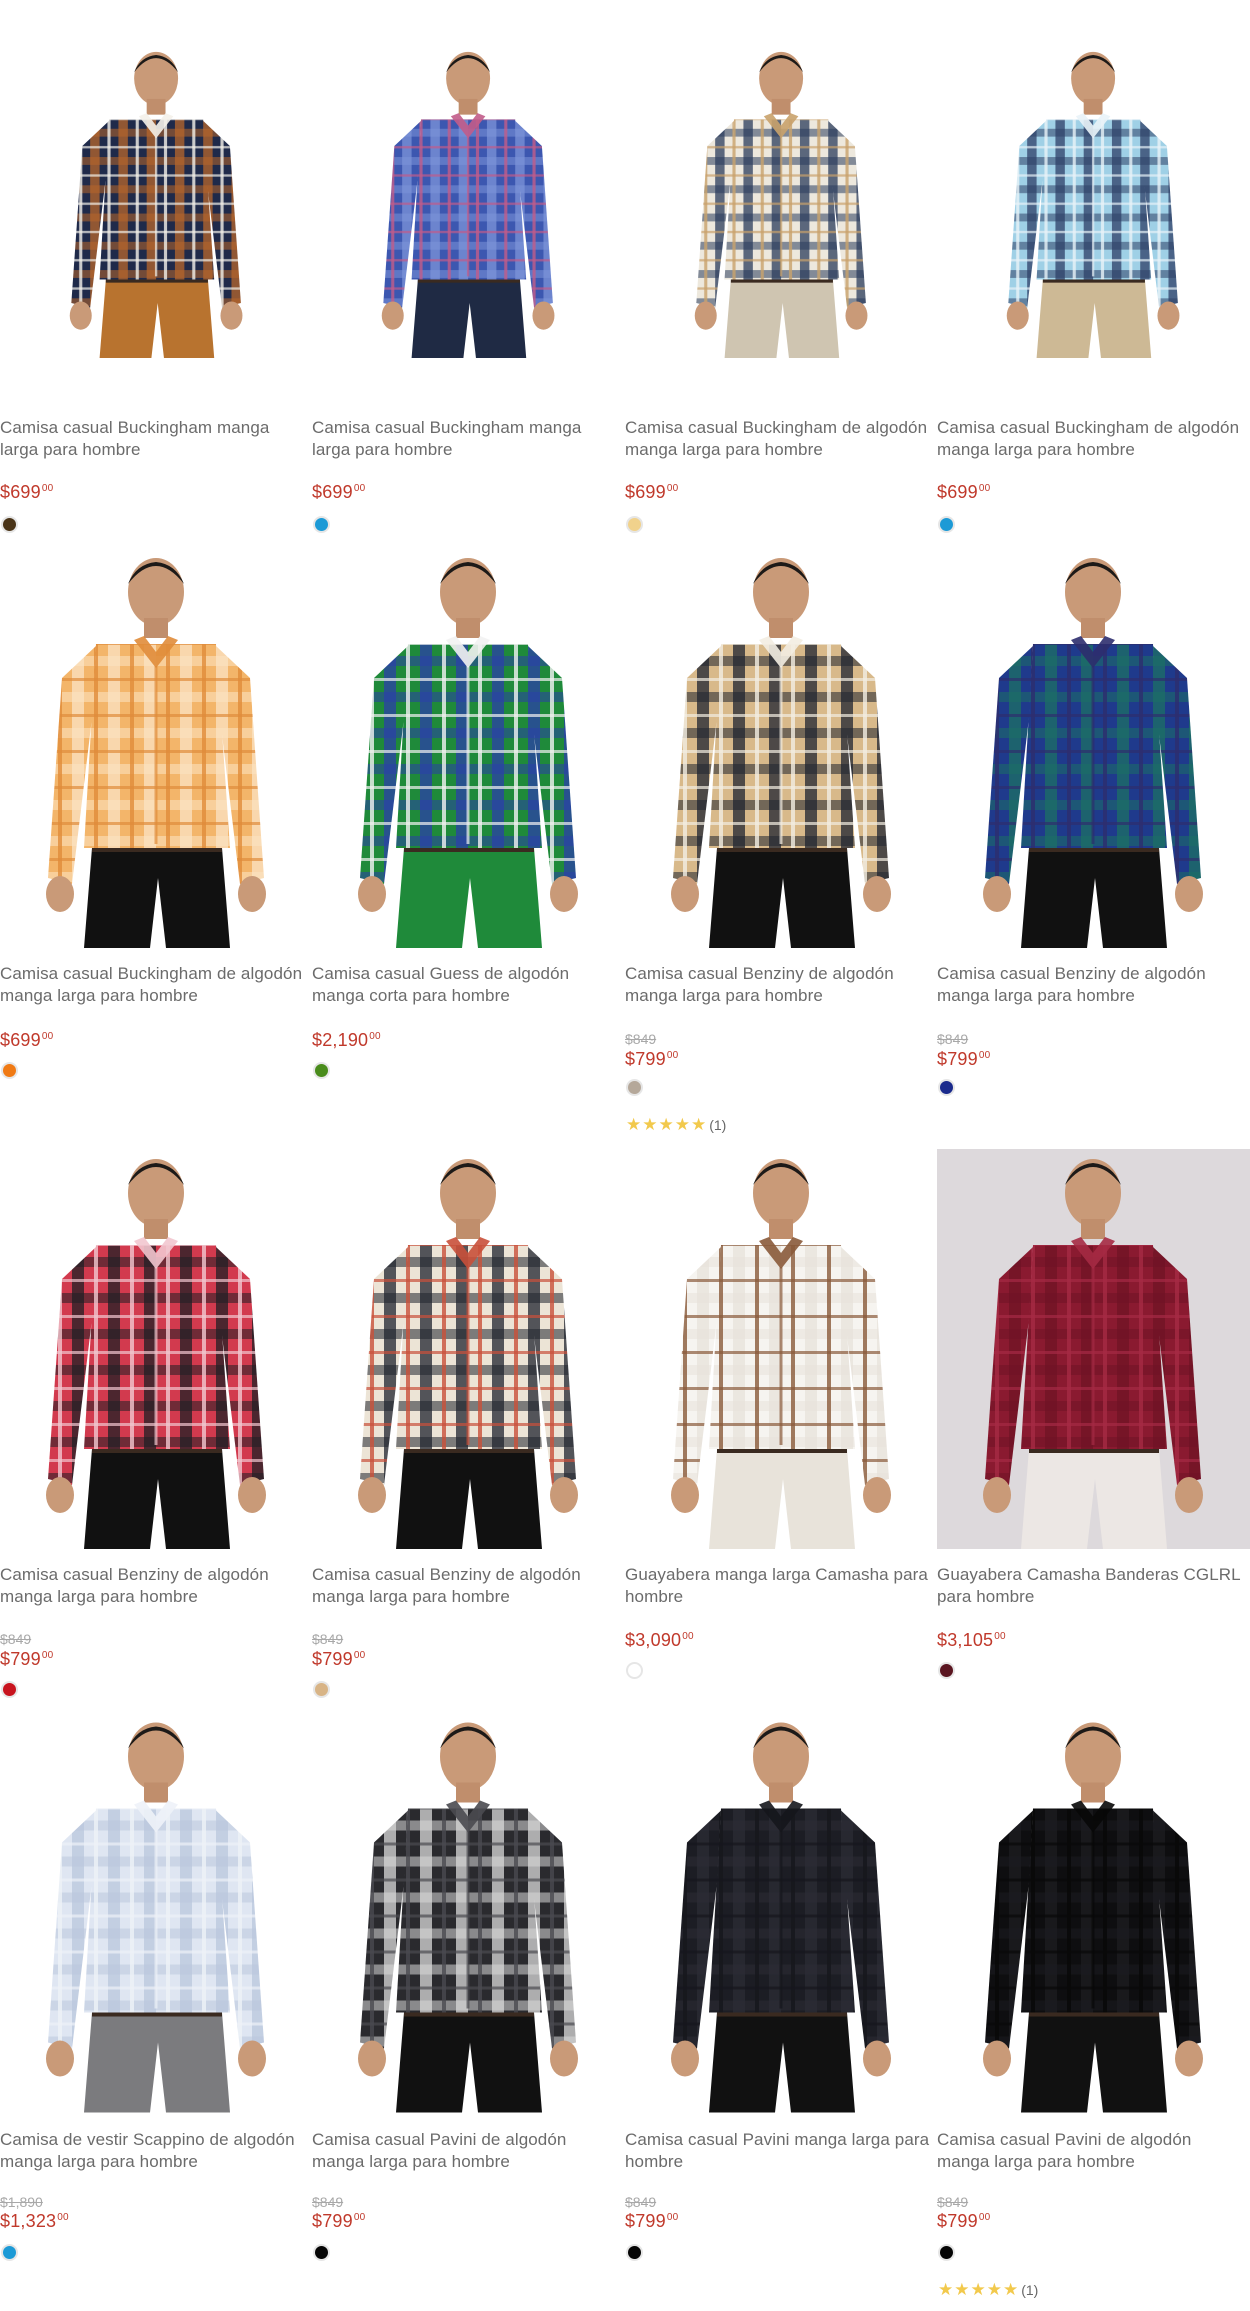 The width and height of the screenshot is (1250, 2311). I want to click on original-price: $1,890, so click(21, 2202).